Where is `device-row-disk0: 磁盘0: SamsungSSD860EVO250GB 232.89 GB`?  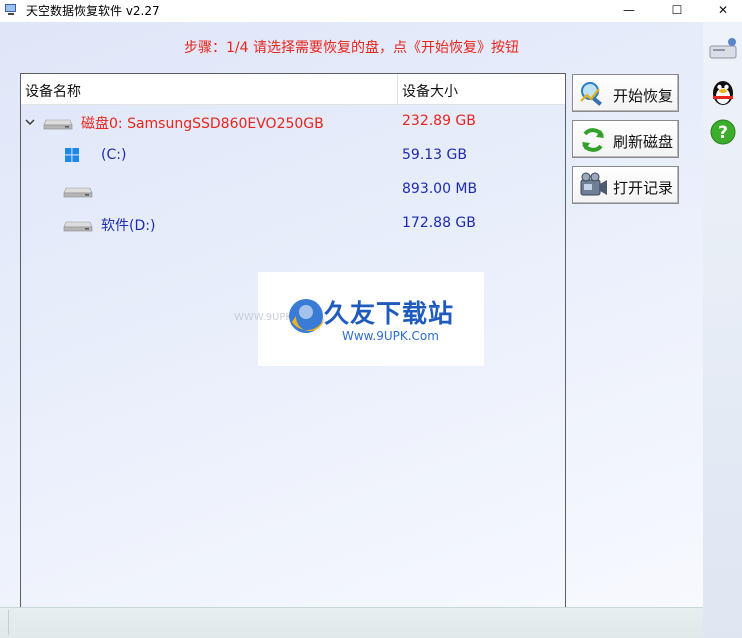
device-row-disk0: 磁盘0: SamsungSSD860EVO250GB 232.89 GB is located at coordinates (293, 123).